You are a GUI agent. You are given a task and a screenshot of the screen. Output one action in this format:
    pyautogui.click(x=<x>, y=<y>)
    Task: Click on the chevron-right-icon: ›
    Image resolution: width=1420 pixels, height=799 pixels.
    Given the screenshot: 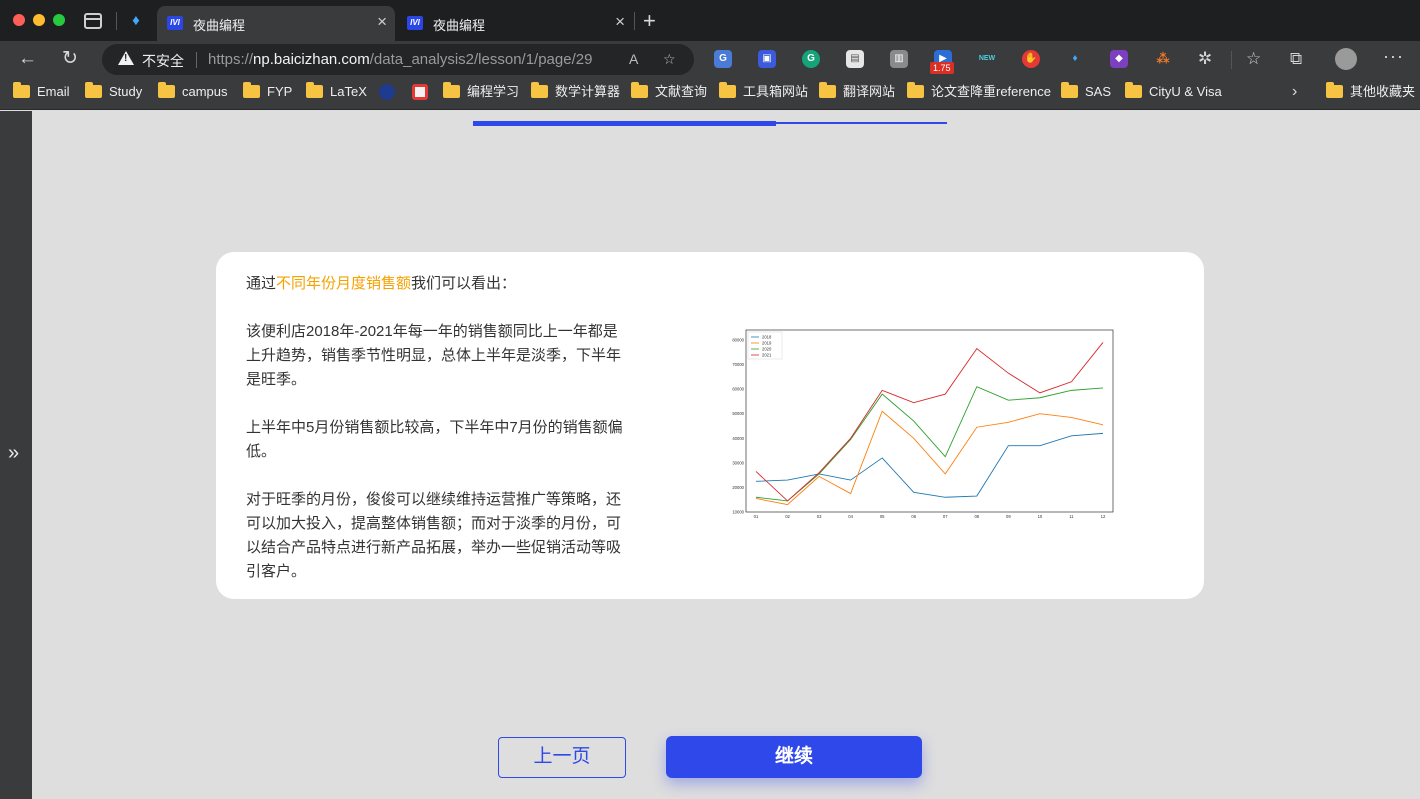 What is the action you would take?
    pyautogui.click(x=1294, y=92)
    